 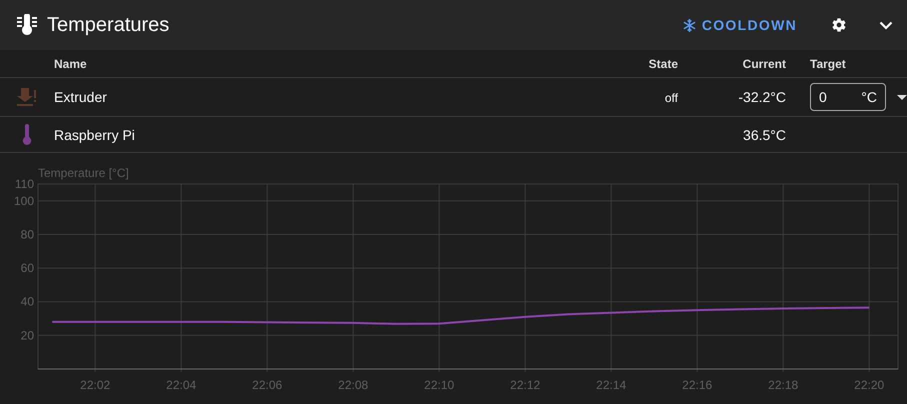 What do you see at coordinates (761, 97) in the screenshot?
I see `current-temperature: -32.2°C` at bounding box center [761, 97].